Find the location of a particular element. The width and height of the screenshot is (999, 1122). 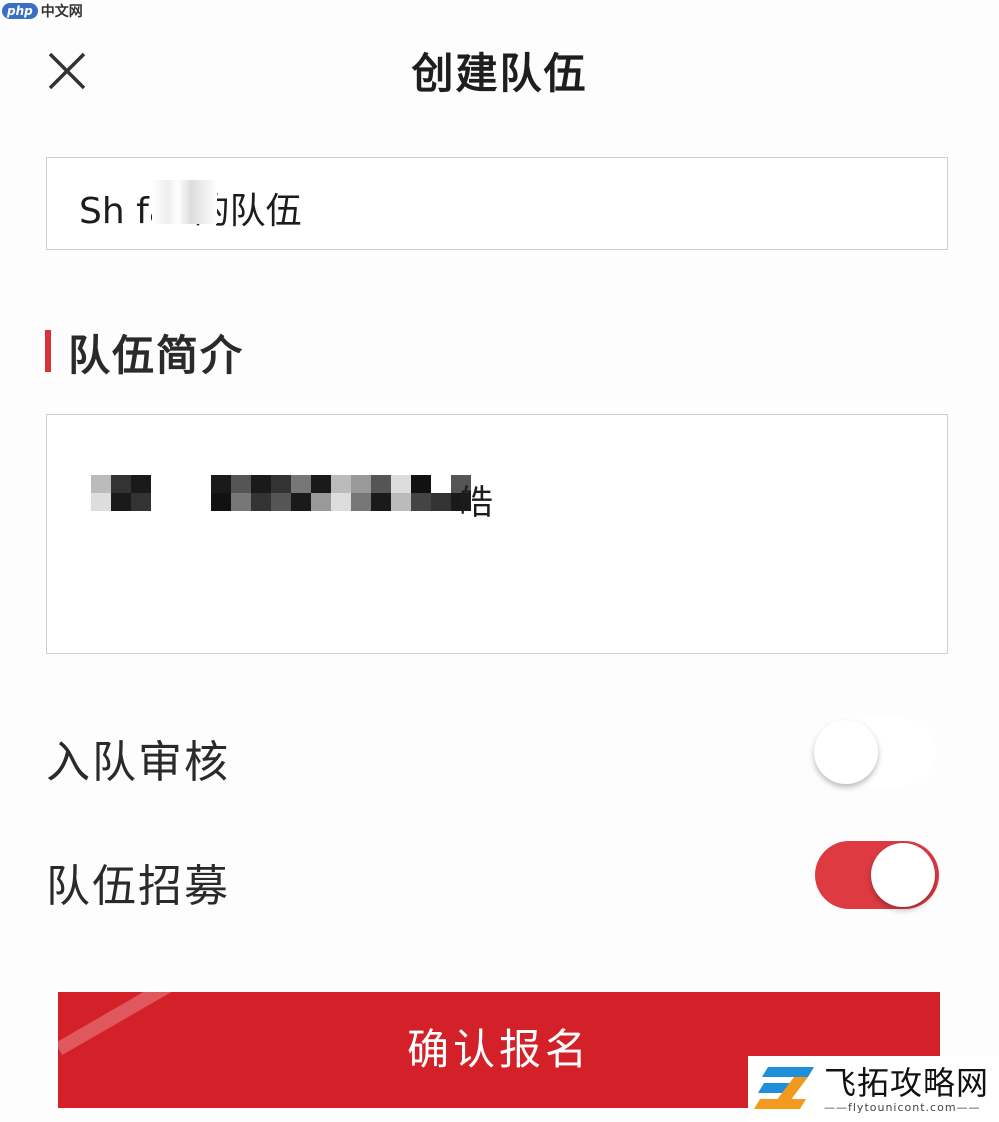

recruit-toggle is located at coordinates (877, 875).